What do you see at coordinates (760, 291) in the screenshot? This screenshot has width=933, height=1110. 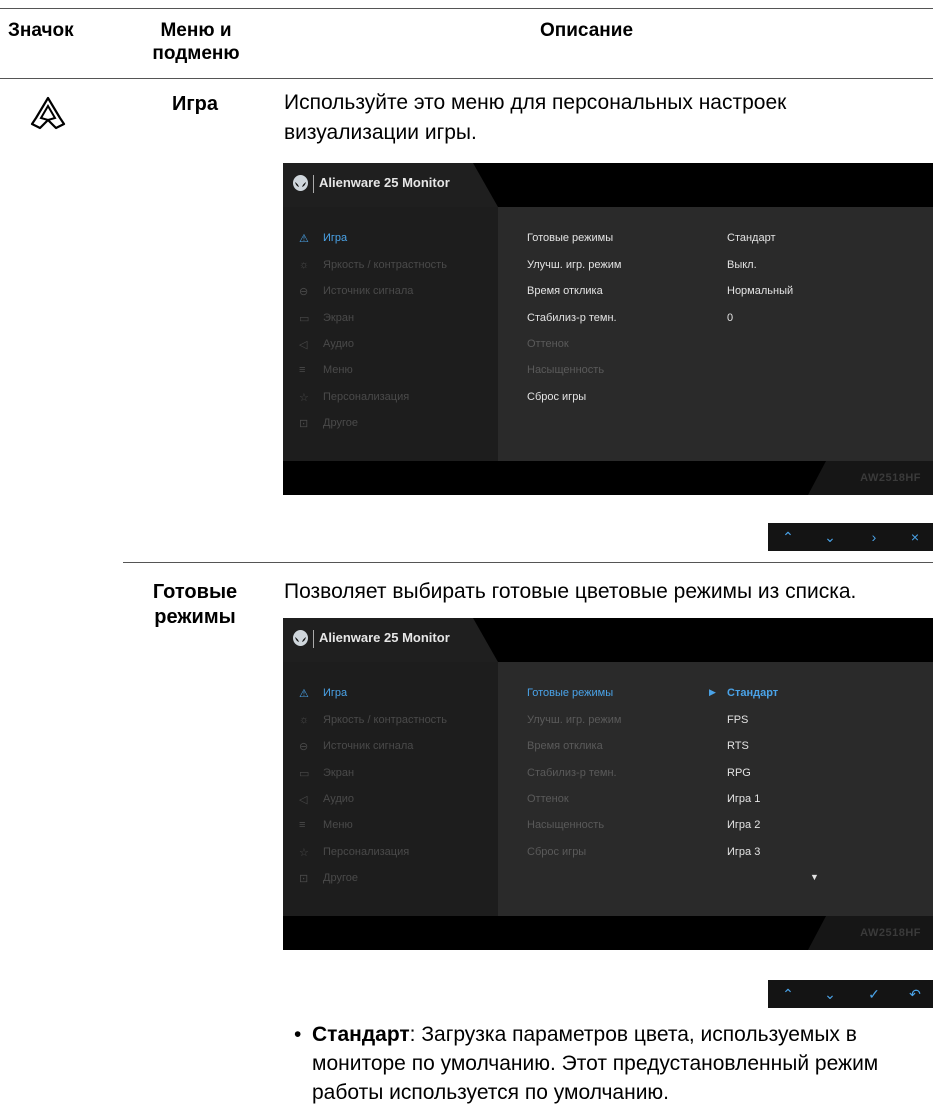 I see `osd-val-response: Нормальный` at bounding box center [760, 291].